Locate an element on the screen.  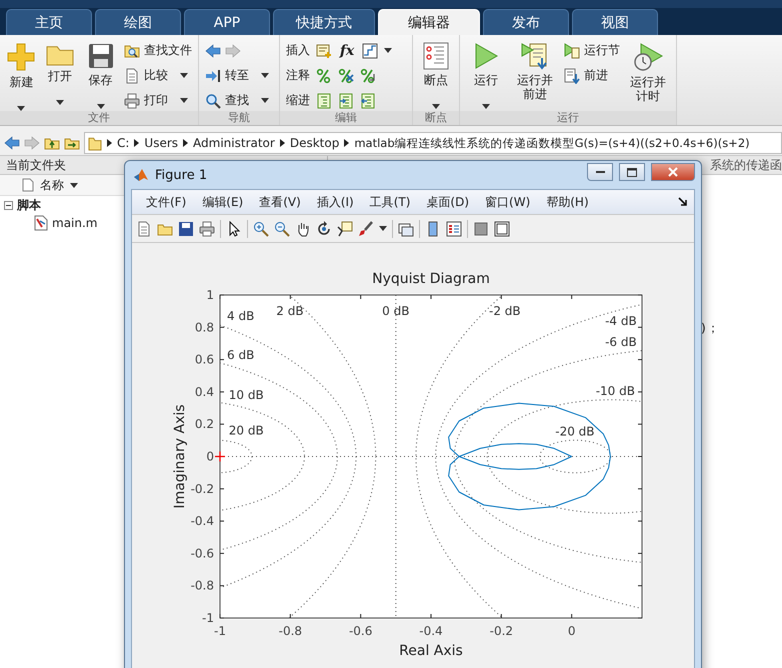
maximize-button is located at coordinates (632, 172).